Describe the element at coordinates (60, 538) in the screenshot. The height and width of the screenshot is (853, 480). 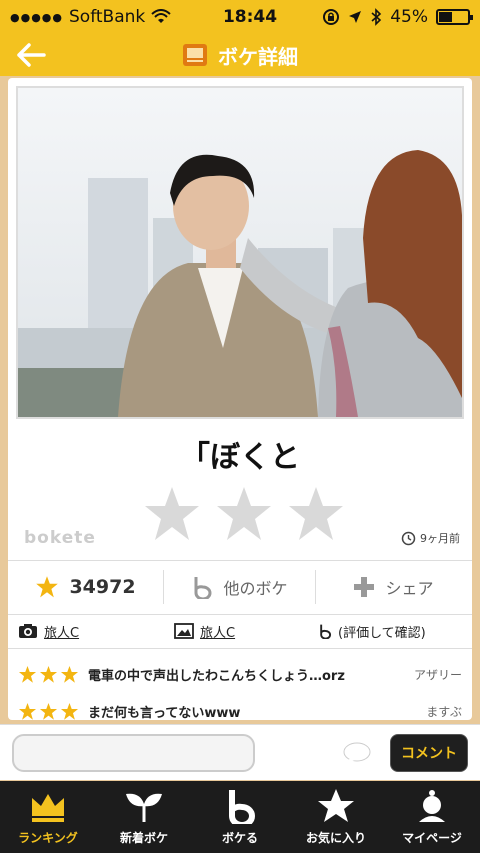
I see `bokete-watermark: bokete` at that location.